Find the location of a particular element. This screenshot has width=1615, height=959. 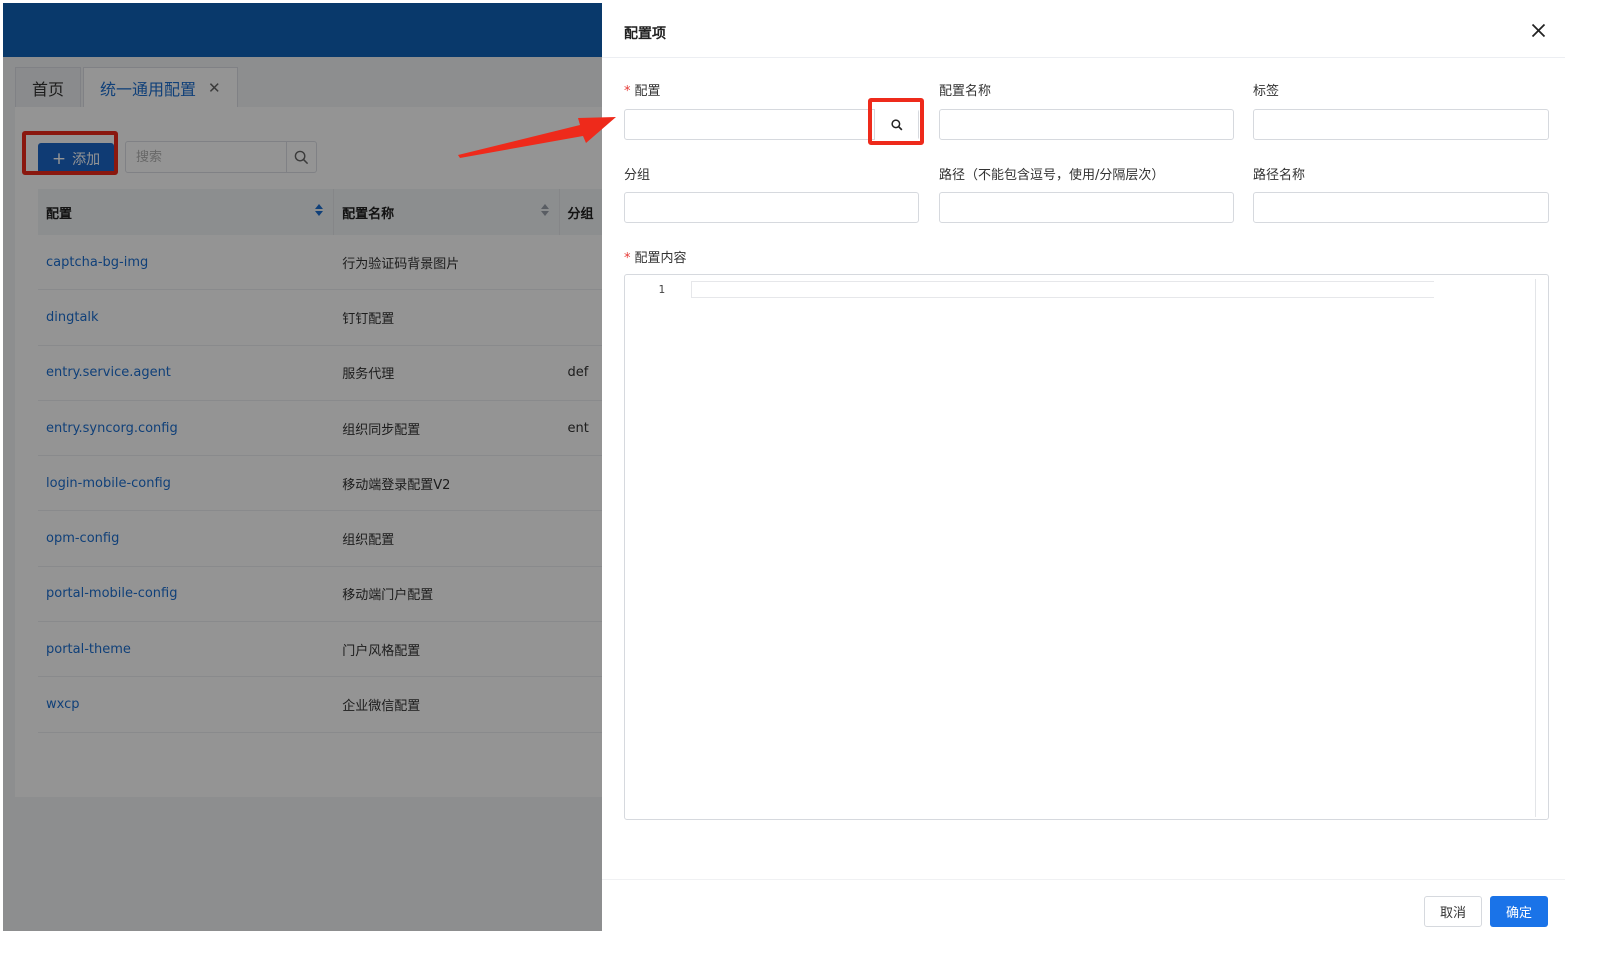

config-name-label: 配置名称 is located at coordinates (965, 91).